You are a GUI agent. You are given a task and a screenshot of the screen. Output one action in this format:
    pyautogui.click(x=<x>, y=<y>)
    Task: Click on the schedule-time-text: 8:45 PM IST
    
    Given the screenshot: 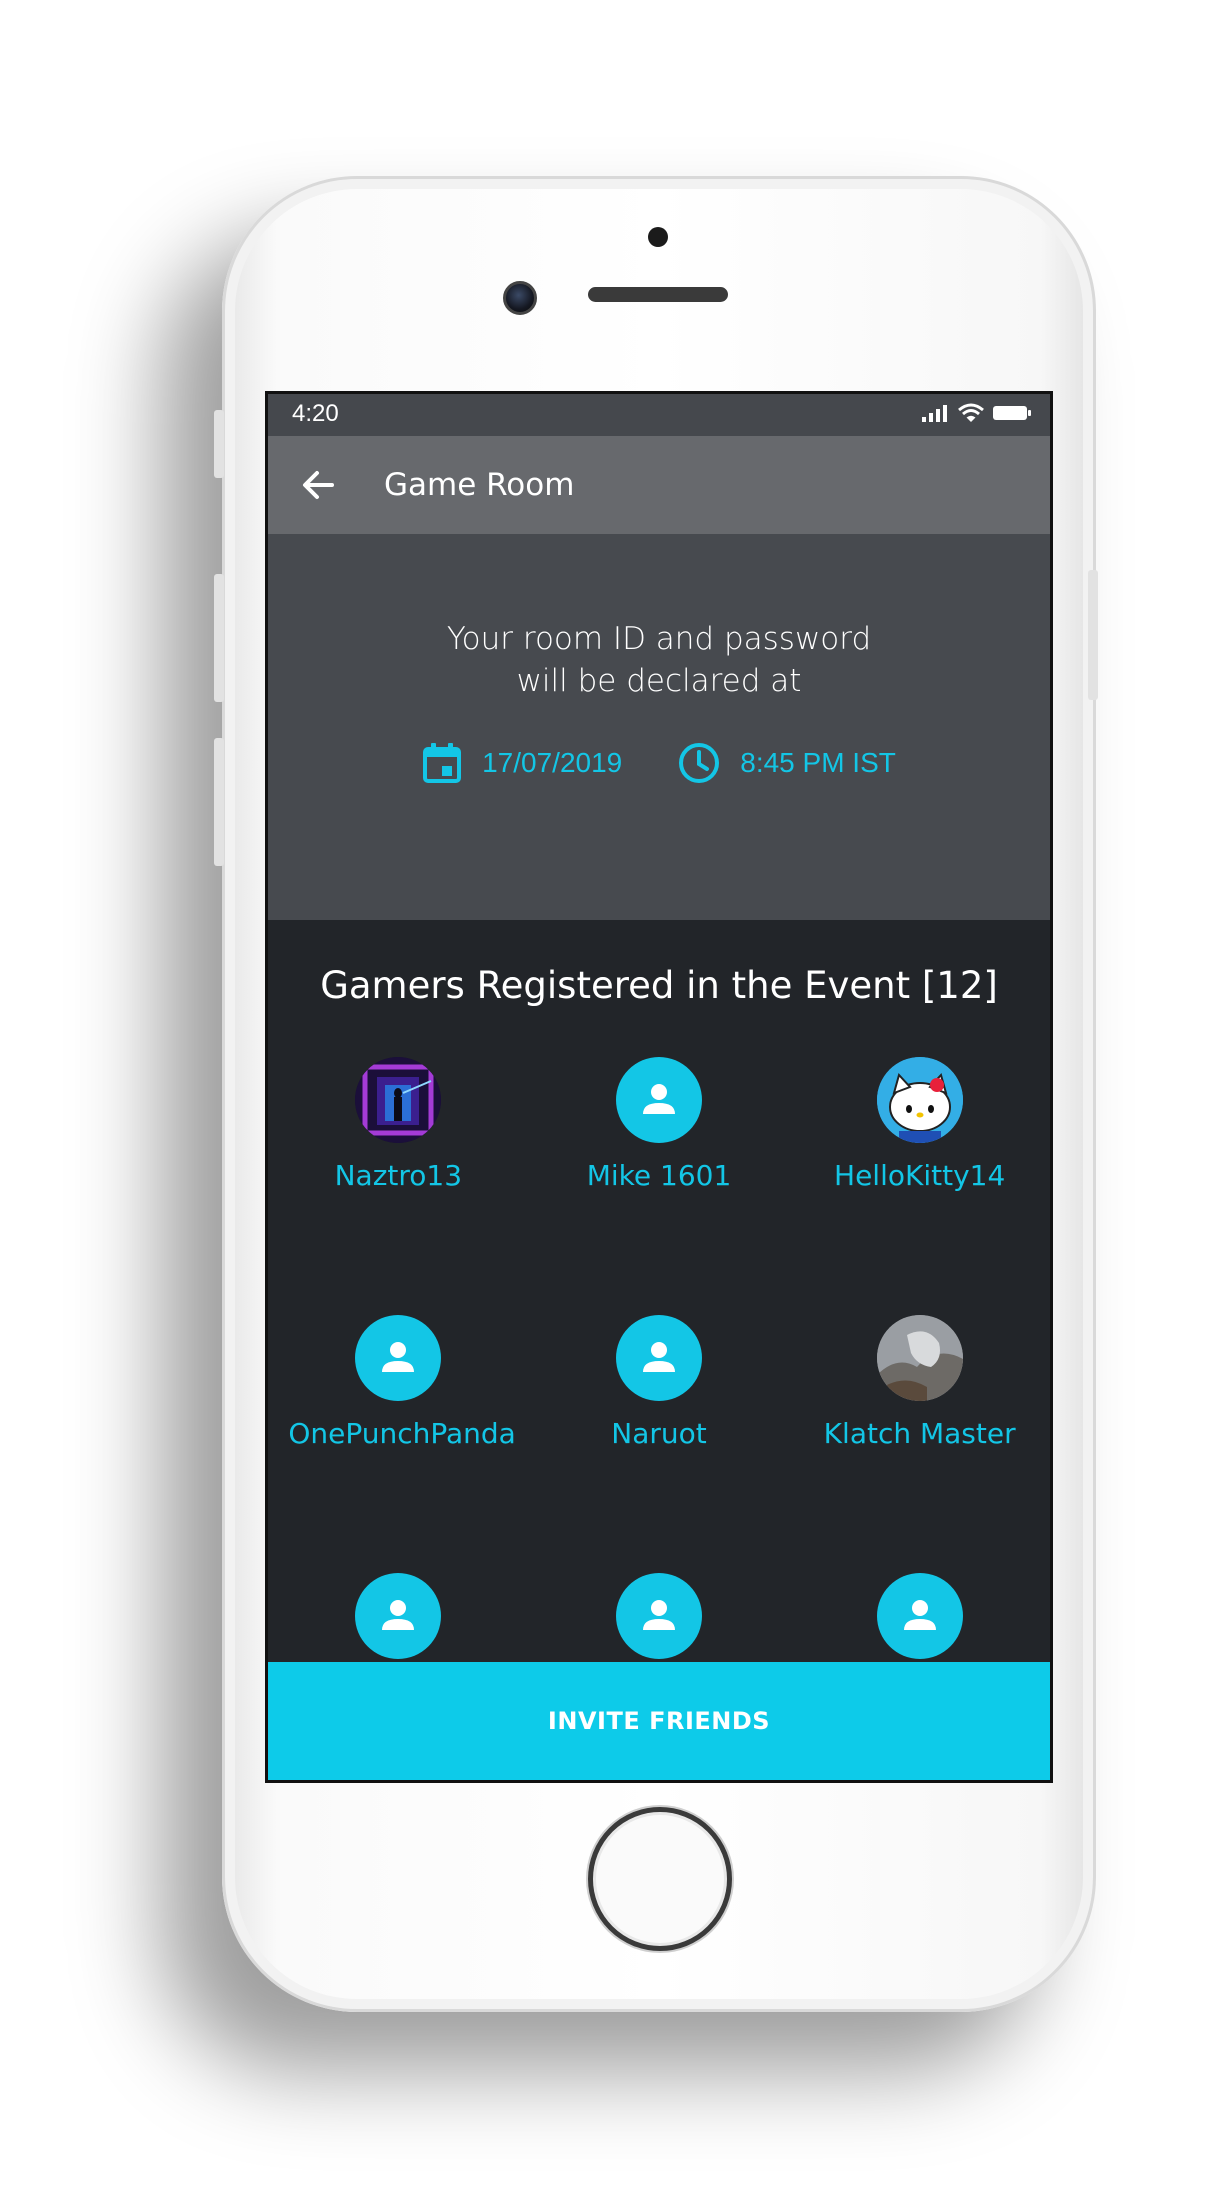 What is the action you would take?
    pyautogui.click(x=818, y=762)
    